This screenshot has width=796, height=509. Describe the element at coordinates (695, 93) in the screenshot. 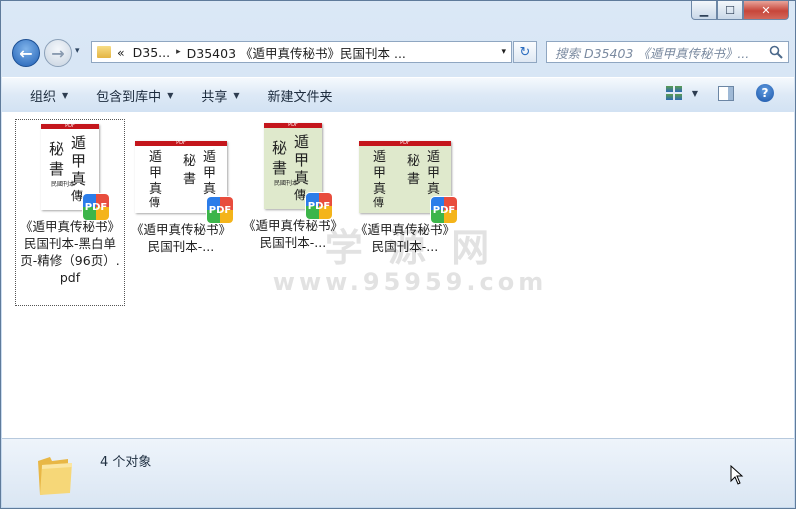

I see `view-options-dropdown-icon: ▼` at that location.